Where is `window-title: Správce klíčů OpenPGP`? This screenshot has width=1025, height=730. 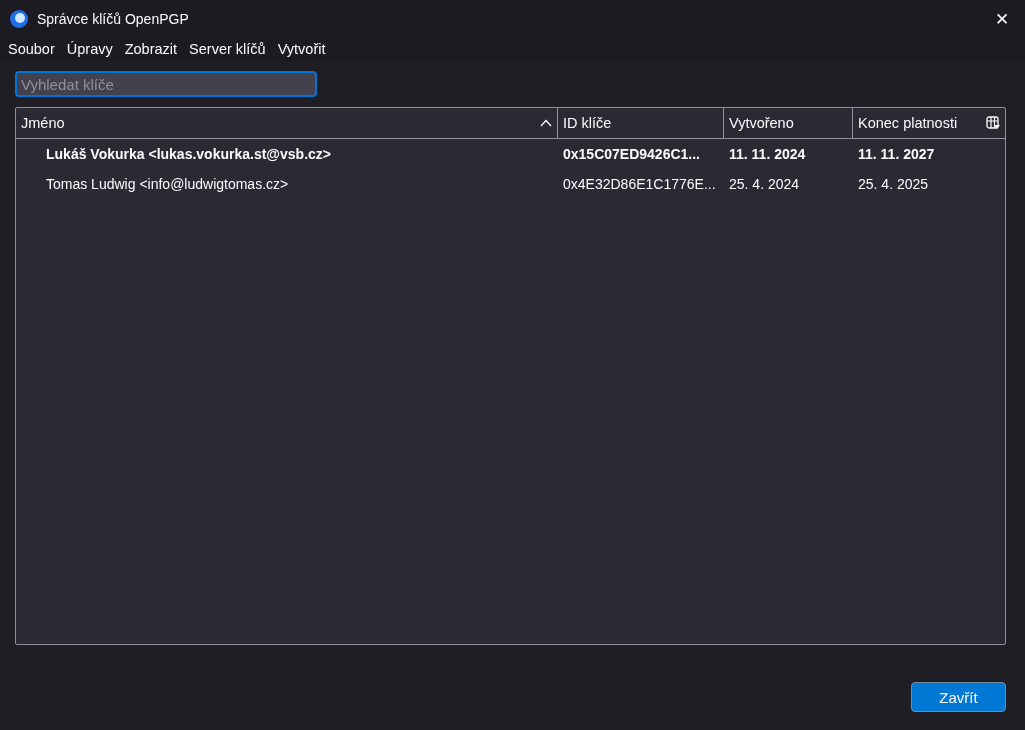 window-title: Správce klíčů OpenPGP is located at coordinates (113, 18).